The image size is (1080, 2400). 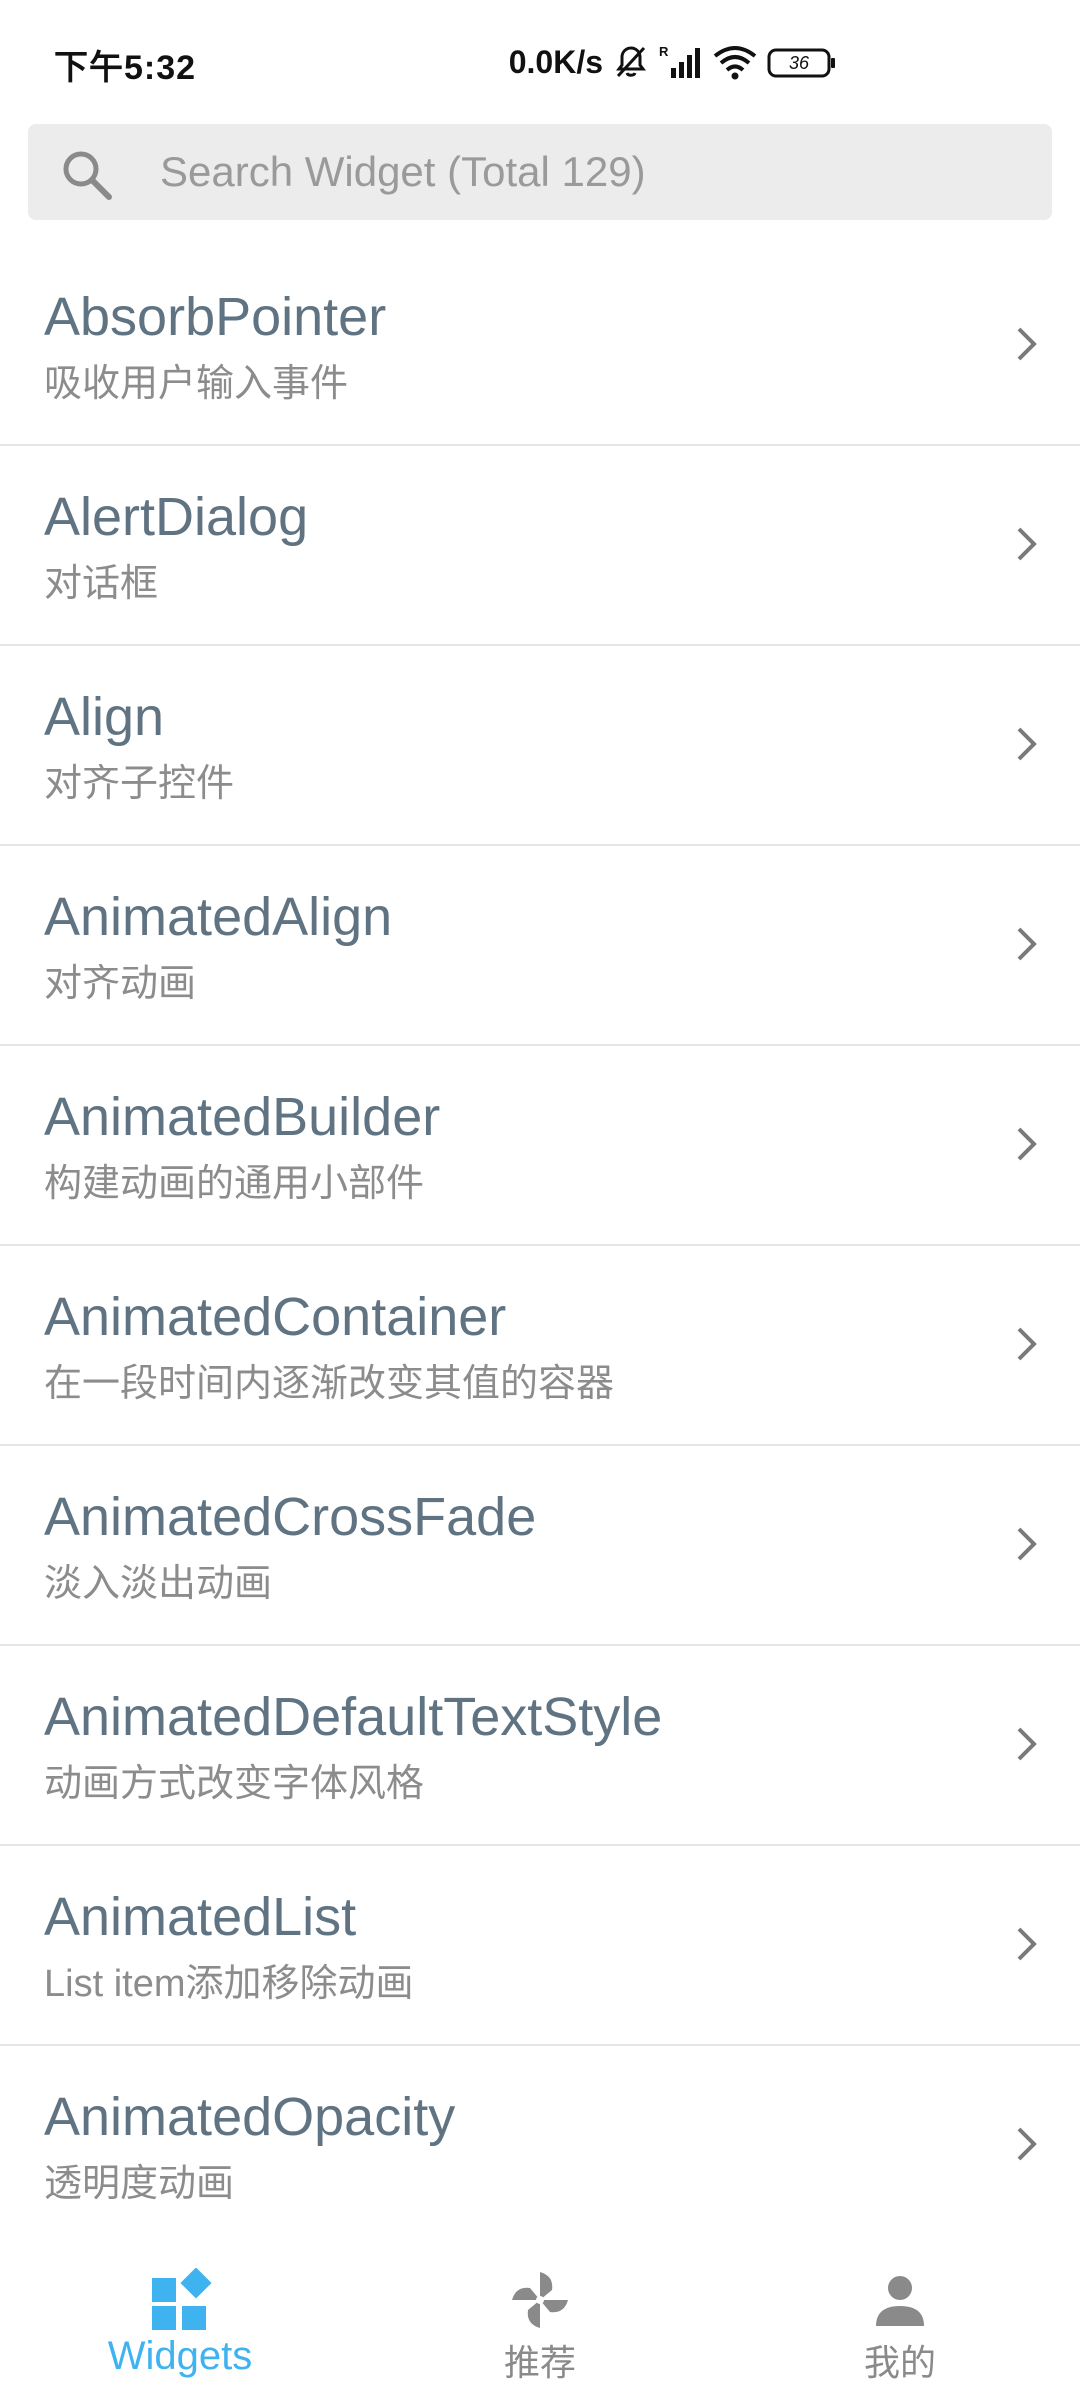 I want to click on nav-item-recommend: 推荐, so click(x=540, y=2320).